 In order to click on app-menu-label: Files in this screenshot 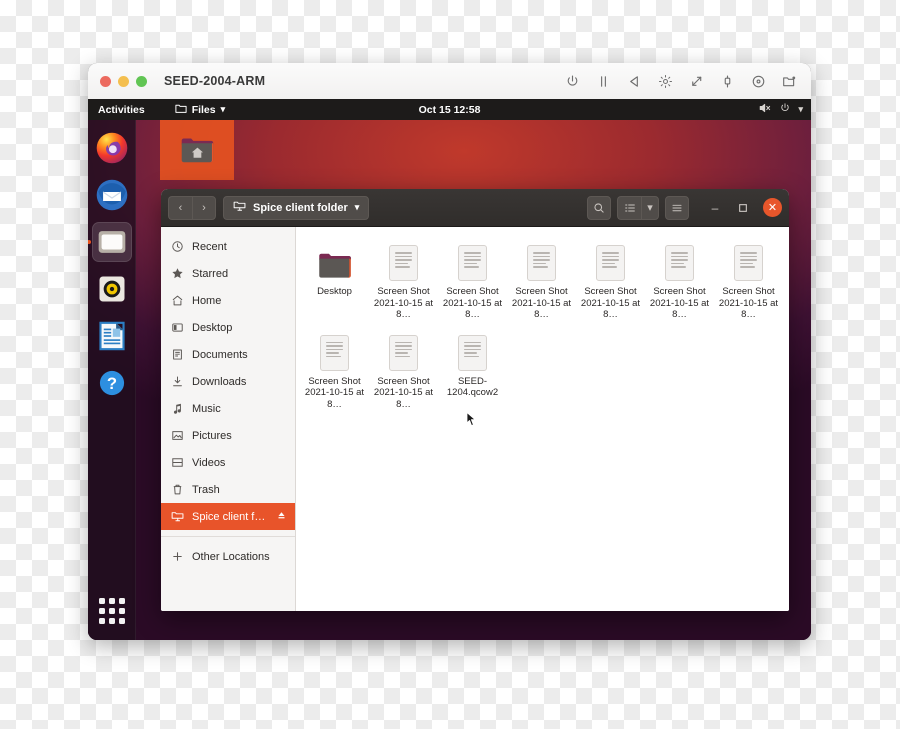, I will do `click(203, 109)`.